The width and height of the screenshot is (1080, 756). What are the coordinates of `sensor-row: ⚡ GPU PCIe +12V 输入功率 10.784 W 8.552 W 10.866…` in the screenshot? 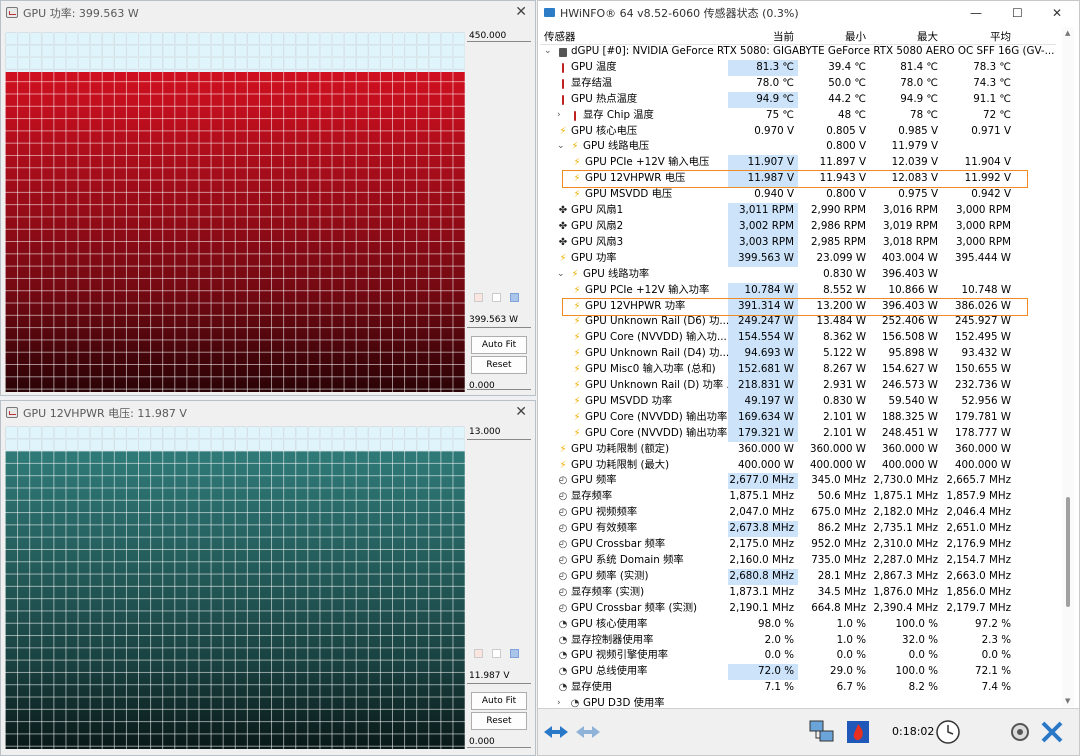 It's located at (798, 290).